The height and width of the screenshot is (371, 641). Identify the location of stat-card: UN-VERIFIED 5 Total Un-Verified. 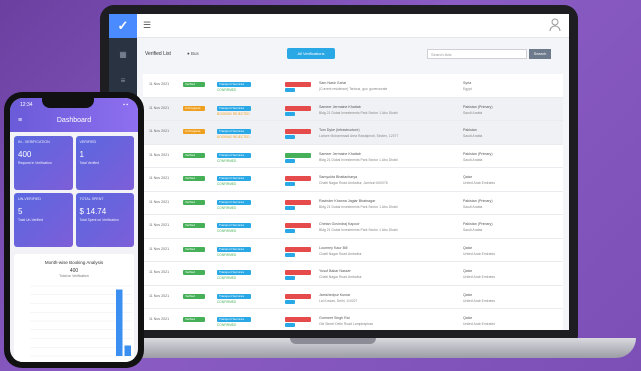
(43, 220).